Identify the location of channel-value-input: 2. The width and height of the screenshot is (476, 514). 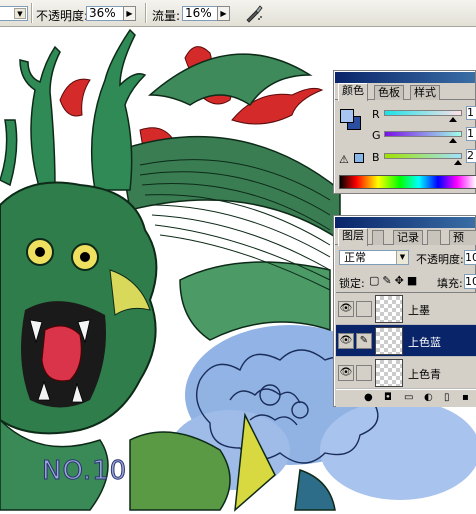
(471, 156).